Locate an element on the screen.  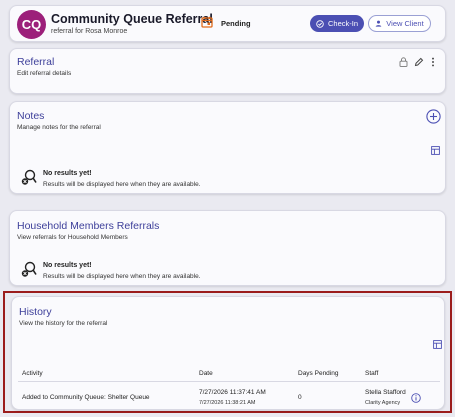
section-subtitle: View the history for the referral is located at coordinates (63, 323).